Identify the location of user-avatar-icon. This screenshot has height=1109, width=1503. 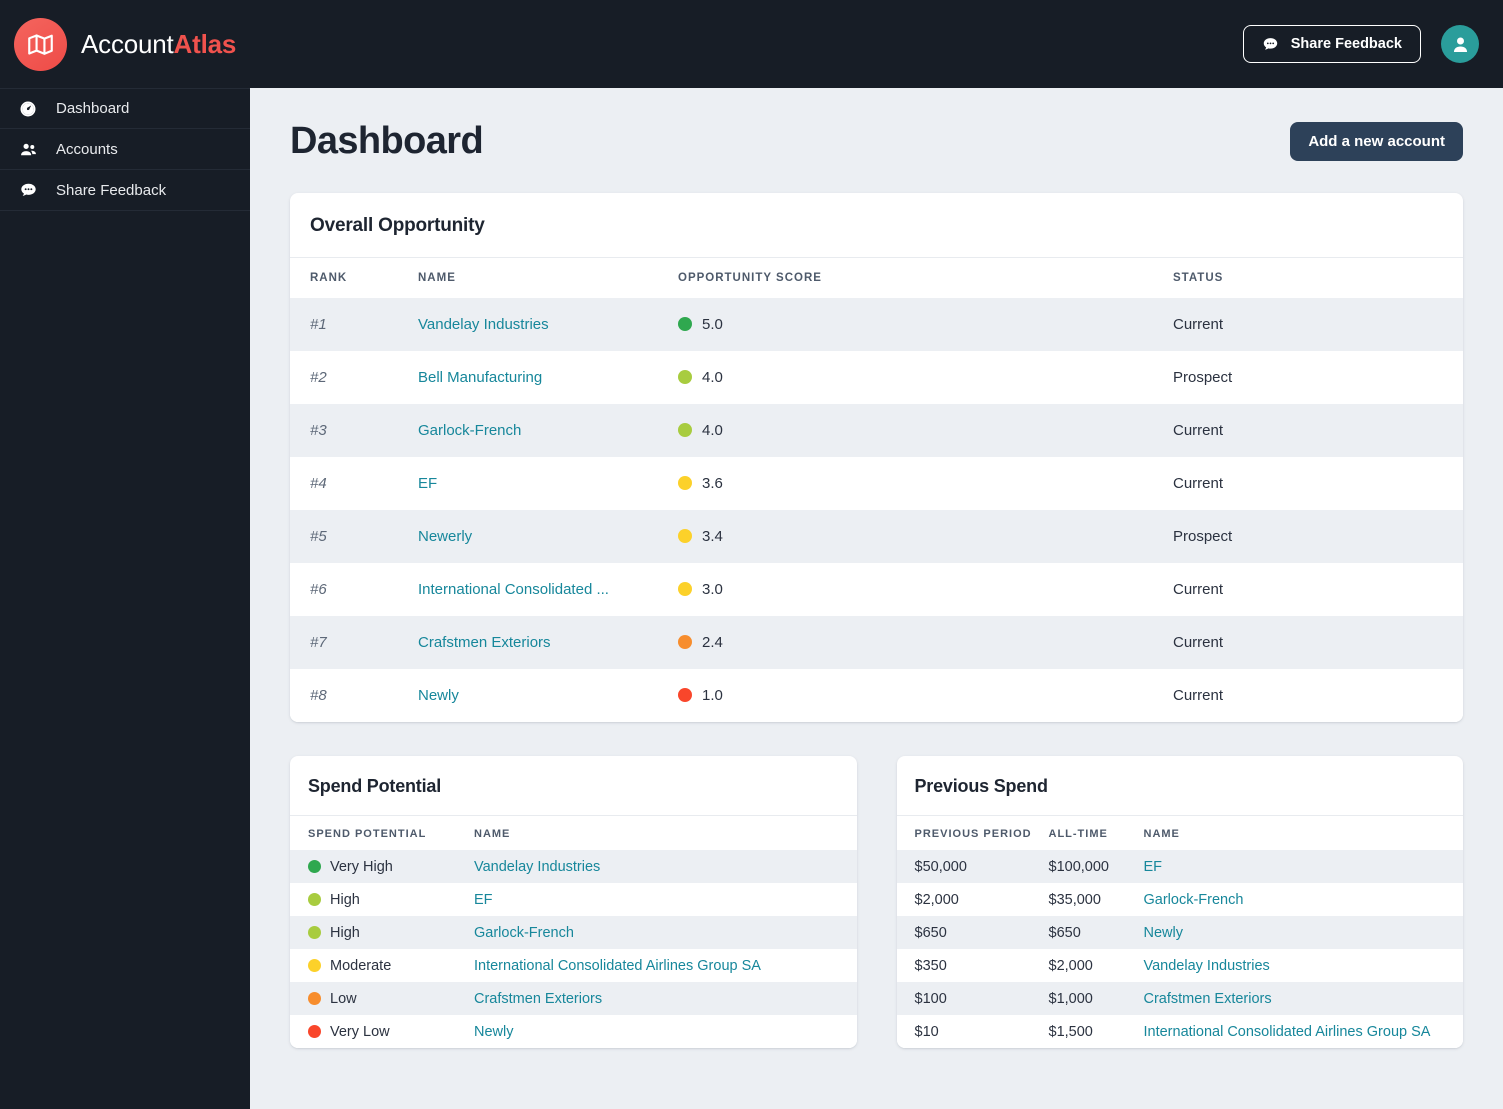
(1460, 44).